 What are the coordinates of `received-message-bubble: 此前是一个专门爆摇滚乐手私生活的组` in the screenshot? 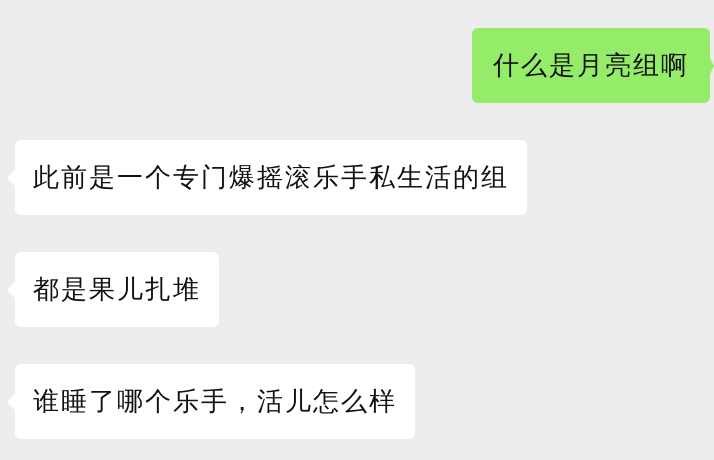 It's located at (271, 177).